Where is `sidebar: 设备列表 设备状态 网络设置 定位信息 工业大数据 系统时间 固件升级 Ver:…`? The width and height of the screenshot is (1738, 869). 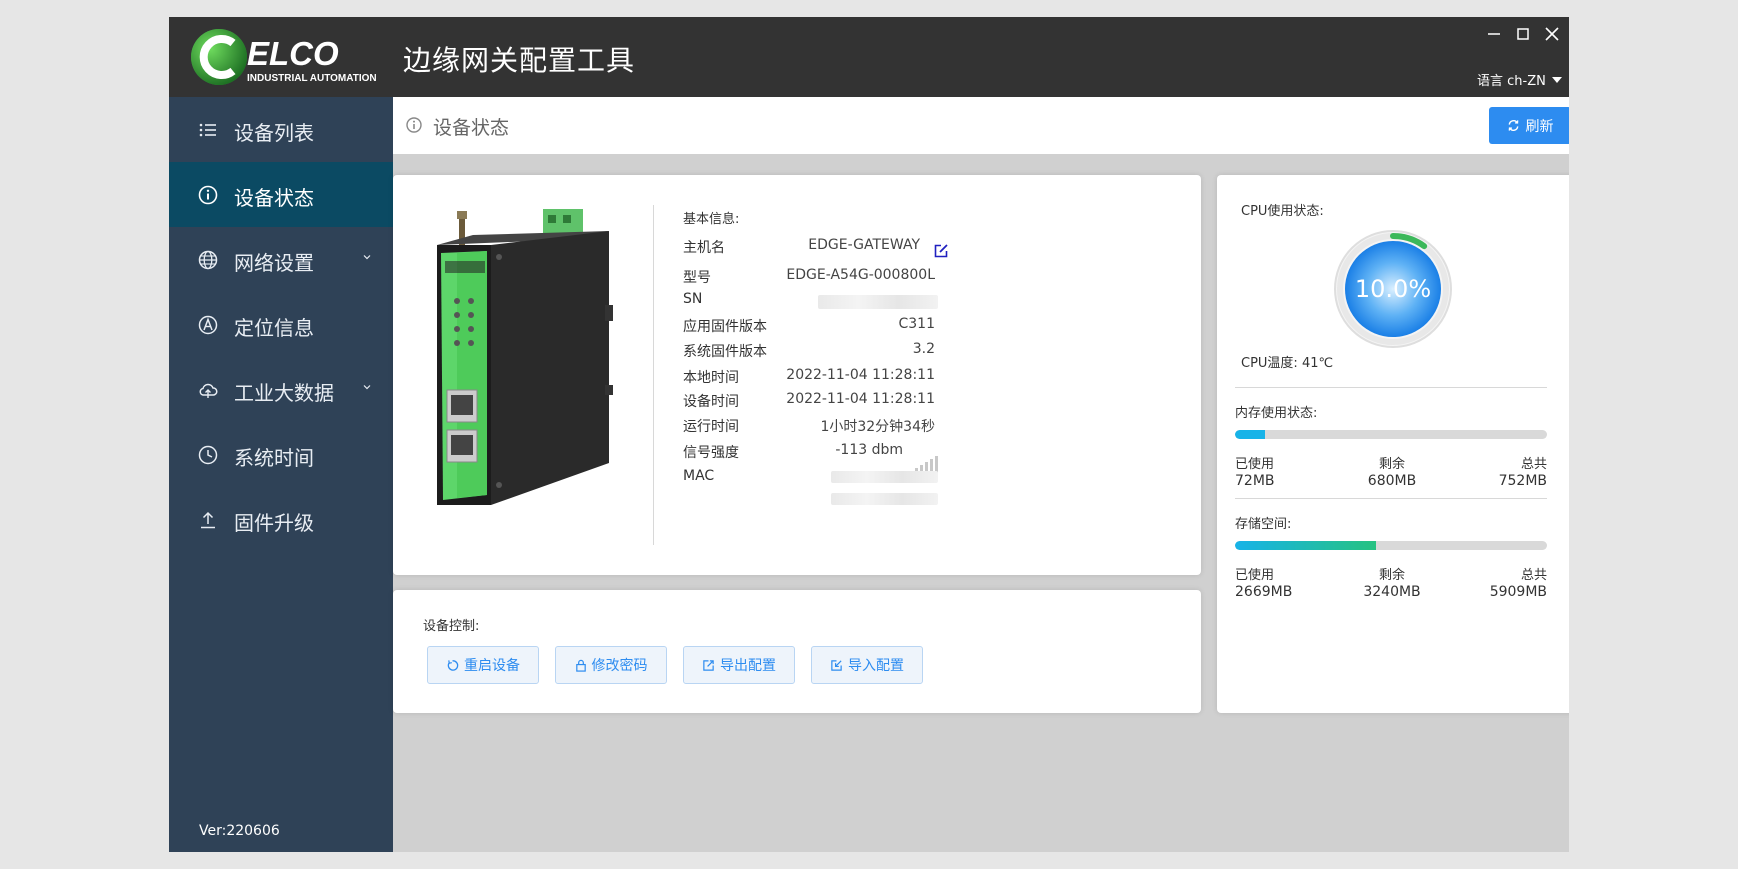 sidebar: 设备列表 设备状态 网络设置 定位信息 工业大数据 系统时间 固件升级 Ver:… is located at coordinates (281, 474).